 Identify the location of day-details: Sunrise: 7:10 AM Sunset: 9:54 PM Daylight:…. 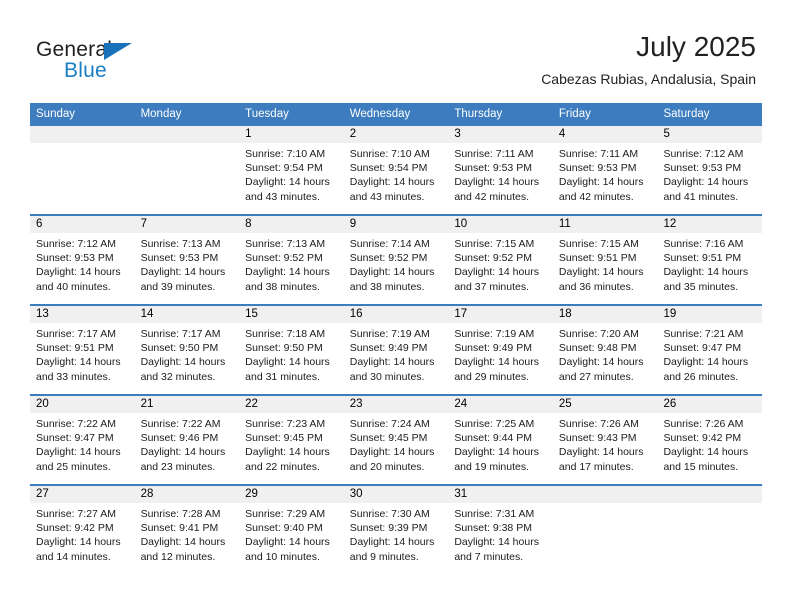
(291, 173).